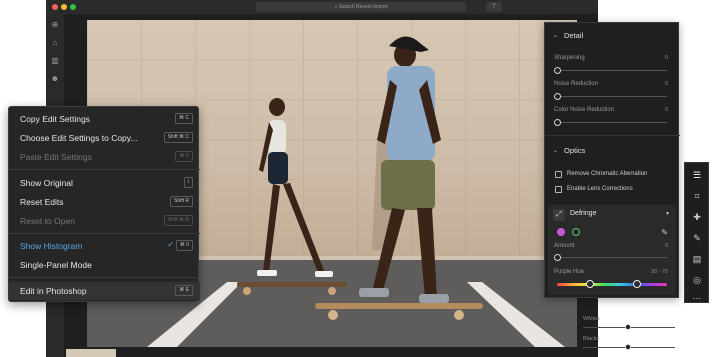 This screenshot has width=715, height=357. I want to click on radial-gradient-icon: ◎, so click(697, 280).